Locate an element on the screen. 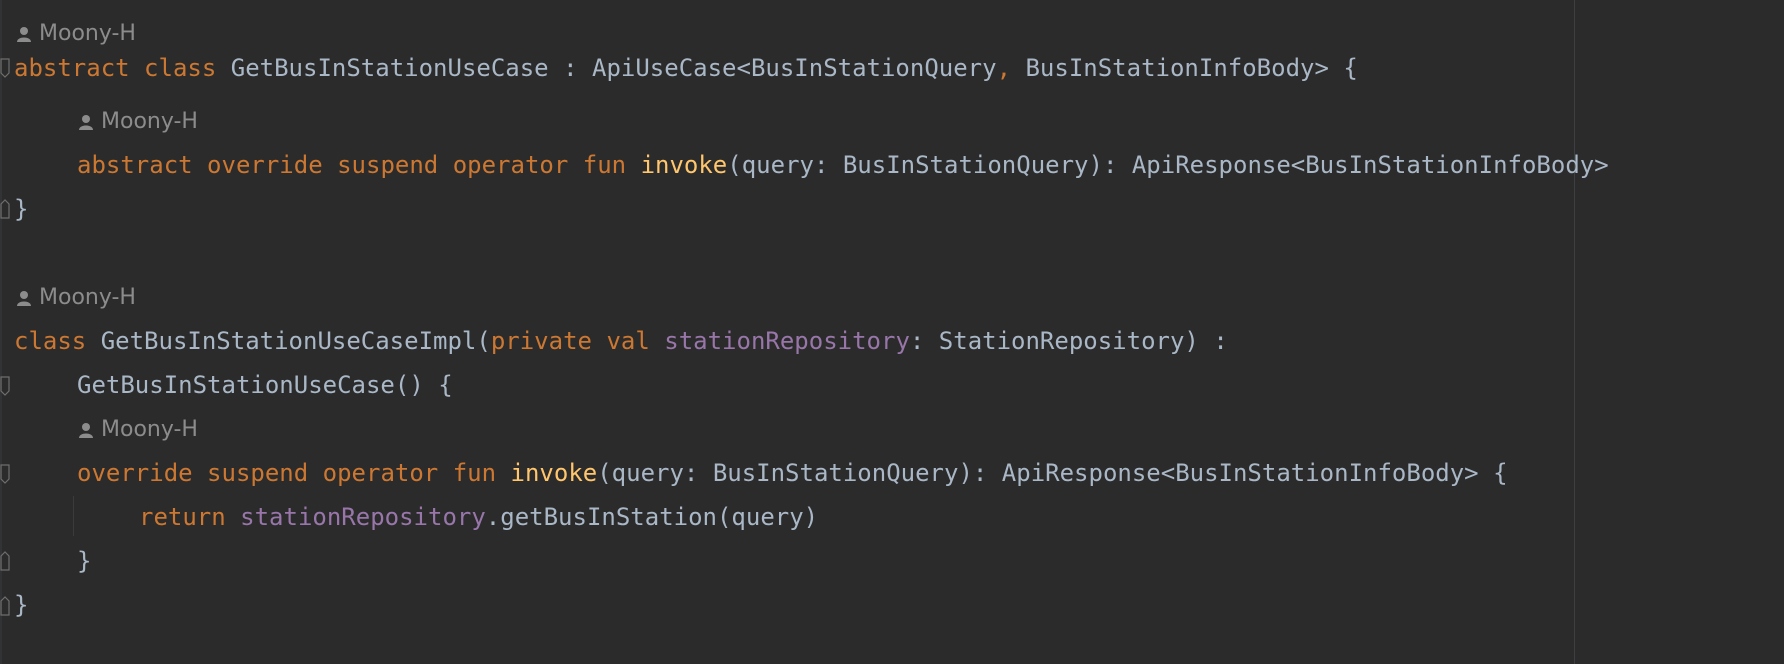  class-name: GetBusInStationUseCaseImpl( is located at coordinates (288, 341).